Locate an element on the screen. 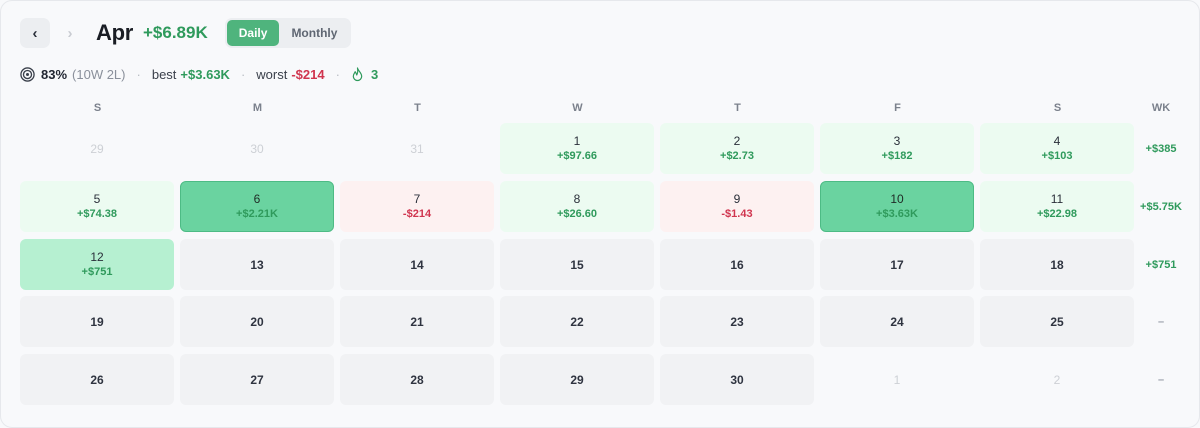 The image size is (1200, 428). day-cell: 31 is located at coordinates (417, 148).